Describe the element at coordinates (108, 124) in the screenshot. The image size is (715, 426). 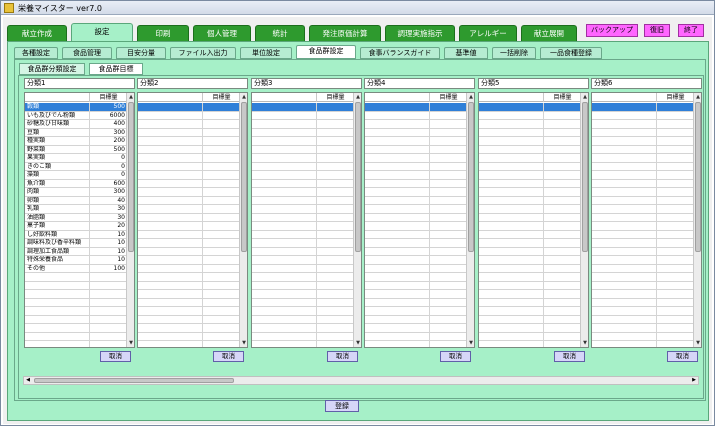
I see `target-value: 400` at that location.